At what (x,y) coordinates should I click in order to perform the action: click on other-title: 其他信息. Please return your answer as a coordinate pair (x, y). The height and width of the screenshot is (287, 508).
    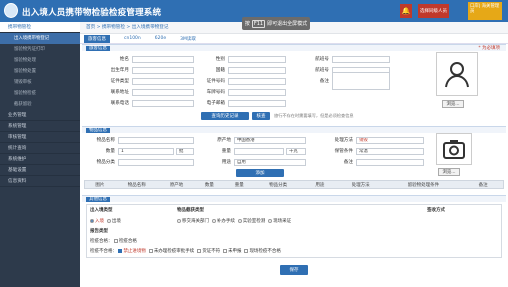
    Looking at the image, I should click on (98, 199).